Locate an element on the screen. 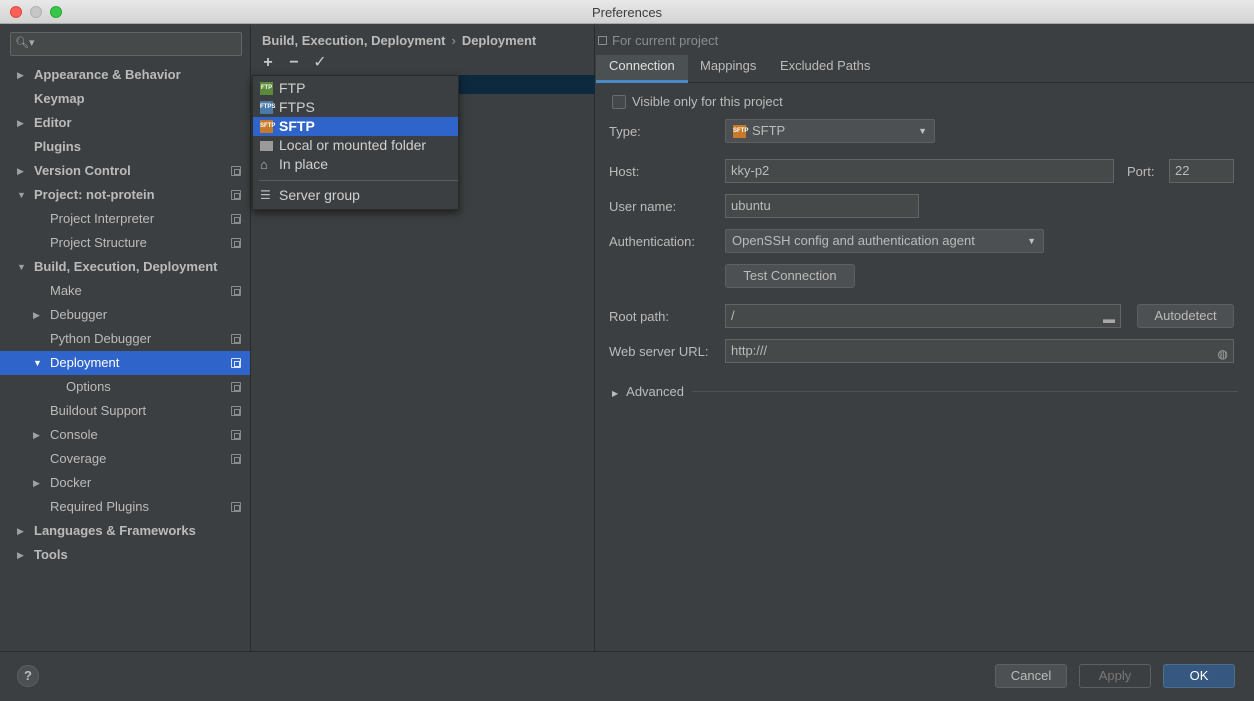 The width and height of the screenshot is (1254, 701). tree-item-required-plugins: Required Plugins is located at coordinates (125, 507).